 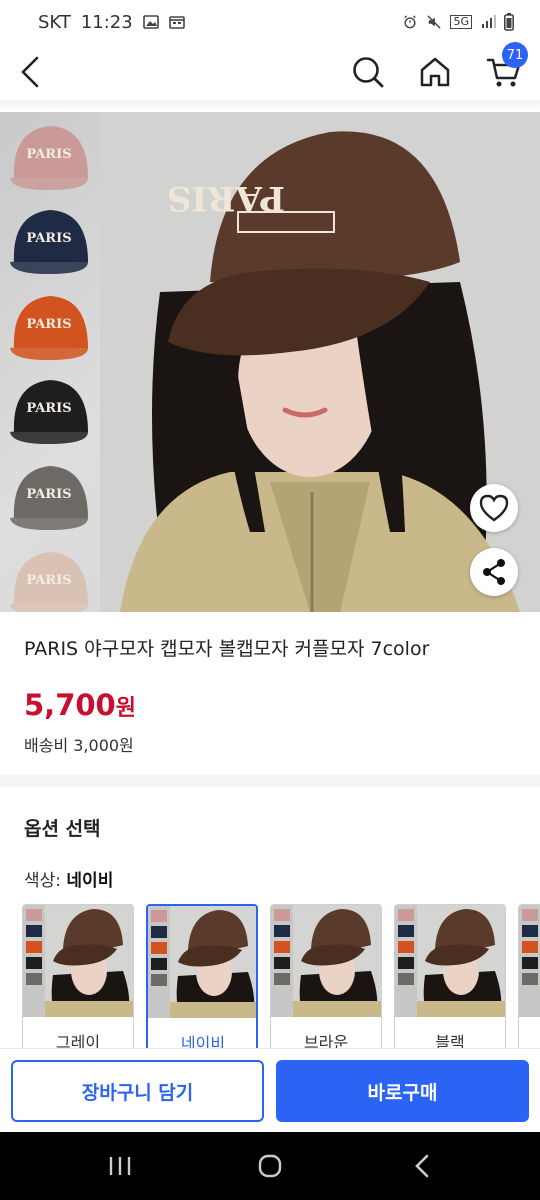 What do you see at coordinates (489, 21) in the screenshot?
I see `signal-icon` at bounding box center [489, 21].